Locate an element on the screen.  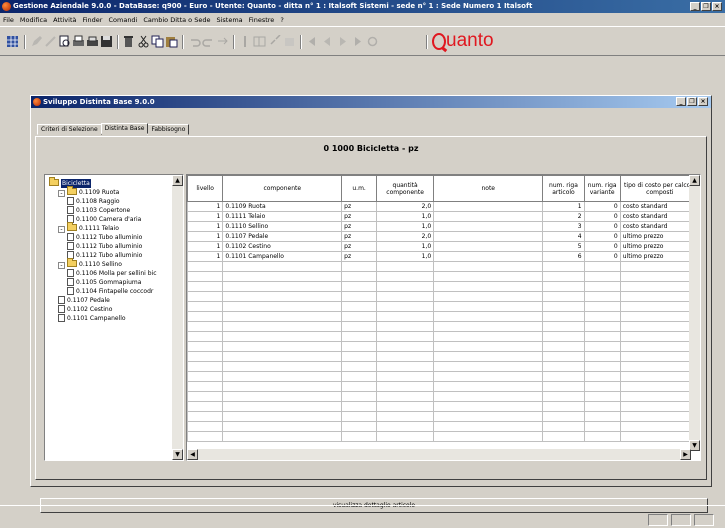
minimize-button: _ is located at coordinates (695, 6).